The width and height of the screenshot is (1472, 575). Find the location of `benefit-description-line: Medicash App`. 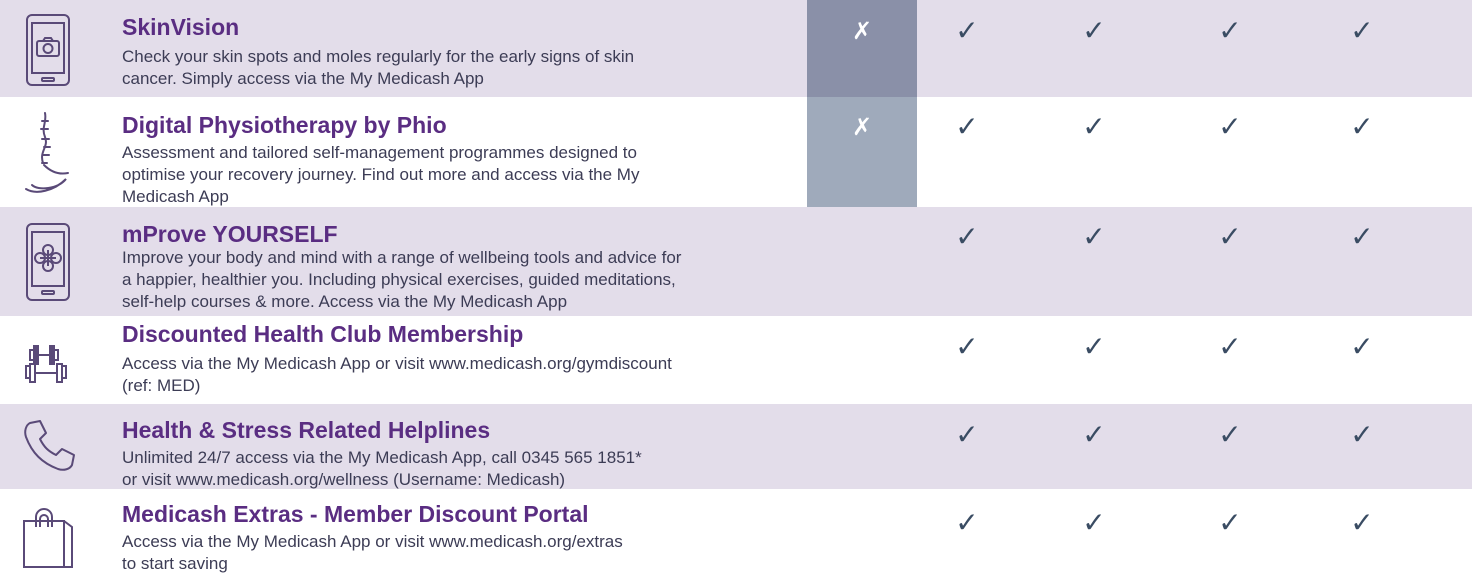

benefit-description-line: Medicash App is located at coordinates (175, 196).